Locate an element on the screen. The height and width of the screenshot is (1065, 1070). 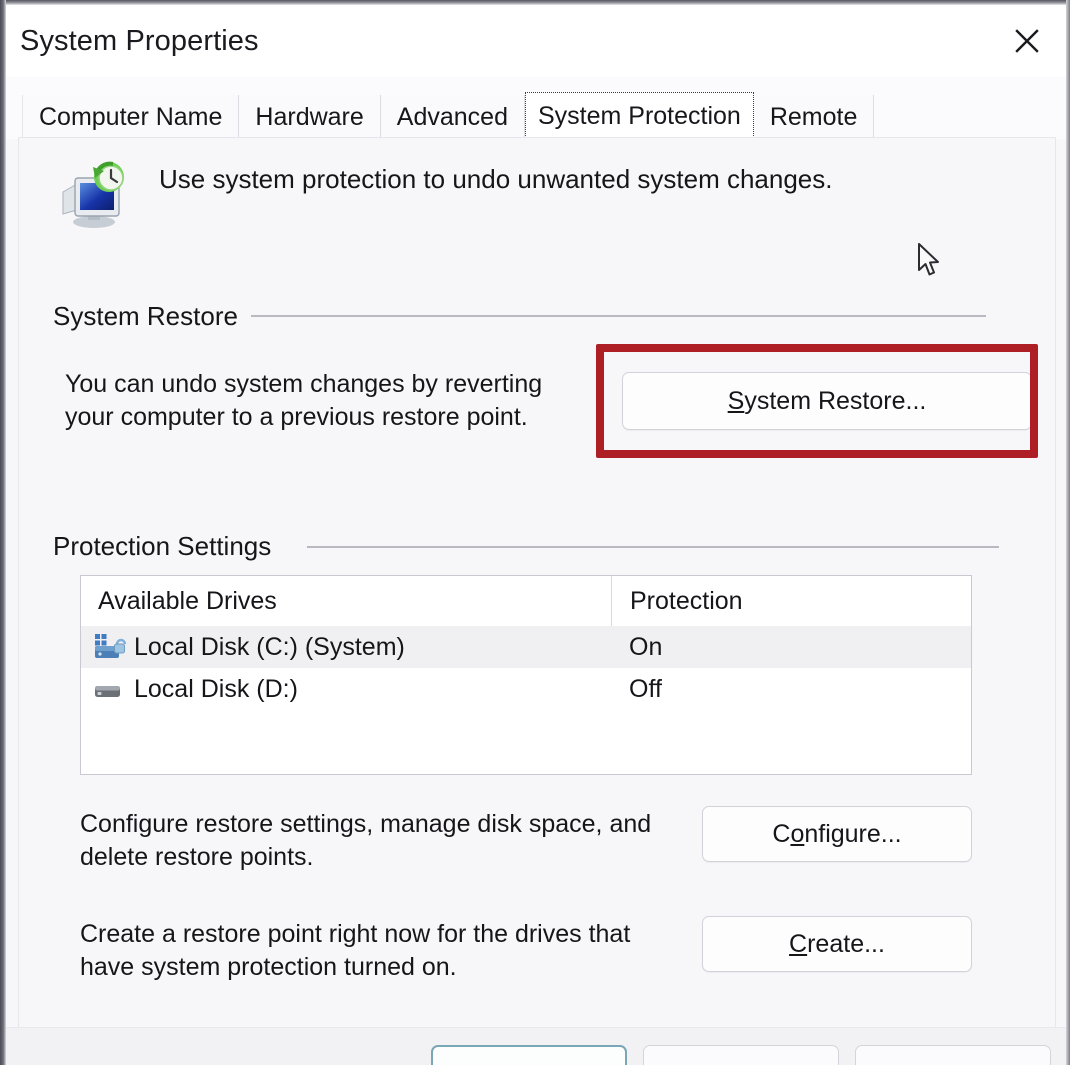
dialog-footer is located at coordinates (536, 1046).